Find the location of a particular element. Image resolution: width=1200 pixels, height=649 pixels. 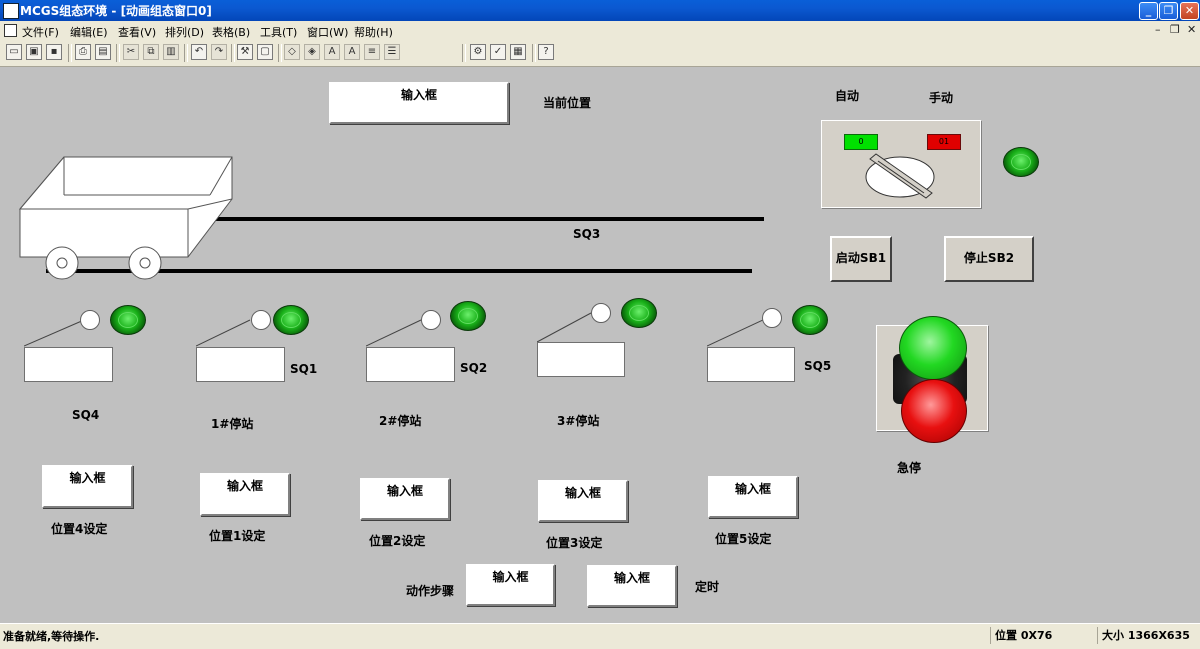

emergency-stop-panel is located at coordinates (932, 379).